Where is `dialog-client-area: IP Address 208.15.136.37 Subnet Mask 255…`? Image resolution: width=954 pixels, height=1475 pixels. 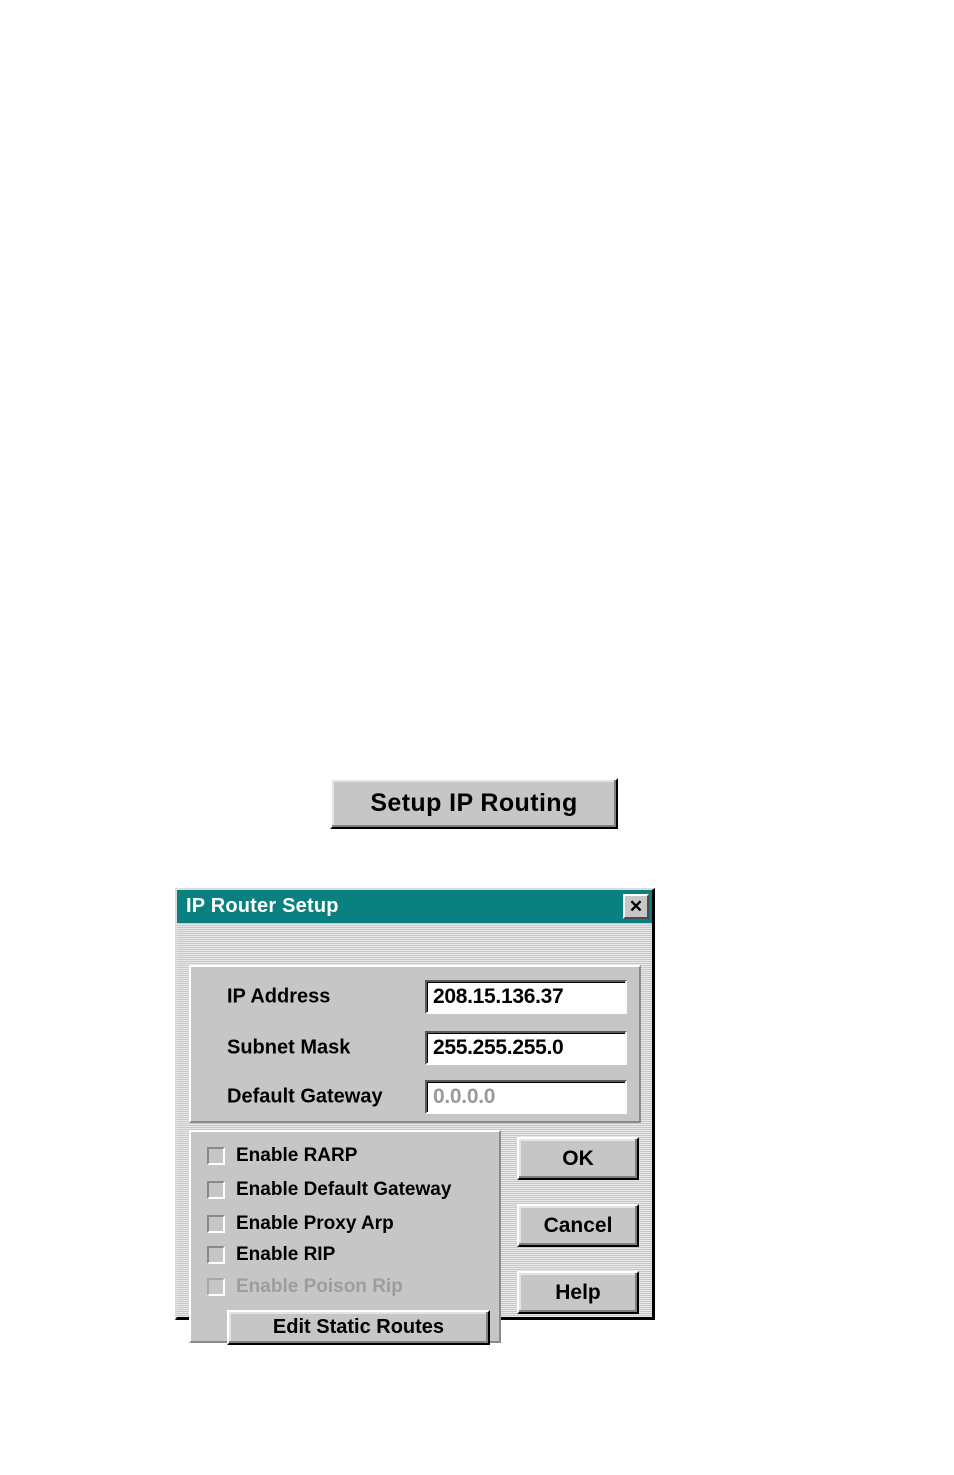
dialog-client-area: IP Address 208.15.136.37 Subnet Mask 255… is located at coordinates (414, 1134).